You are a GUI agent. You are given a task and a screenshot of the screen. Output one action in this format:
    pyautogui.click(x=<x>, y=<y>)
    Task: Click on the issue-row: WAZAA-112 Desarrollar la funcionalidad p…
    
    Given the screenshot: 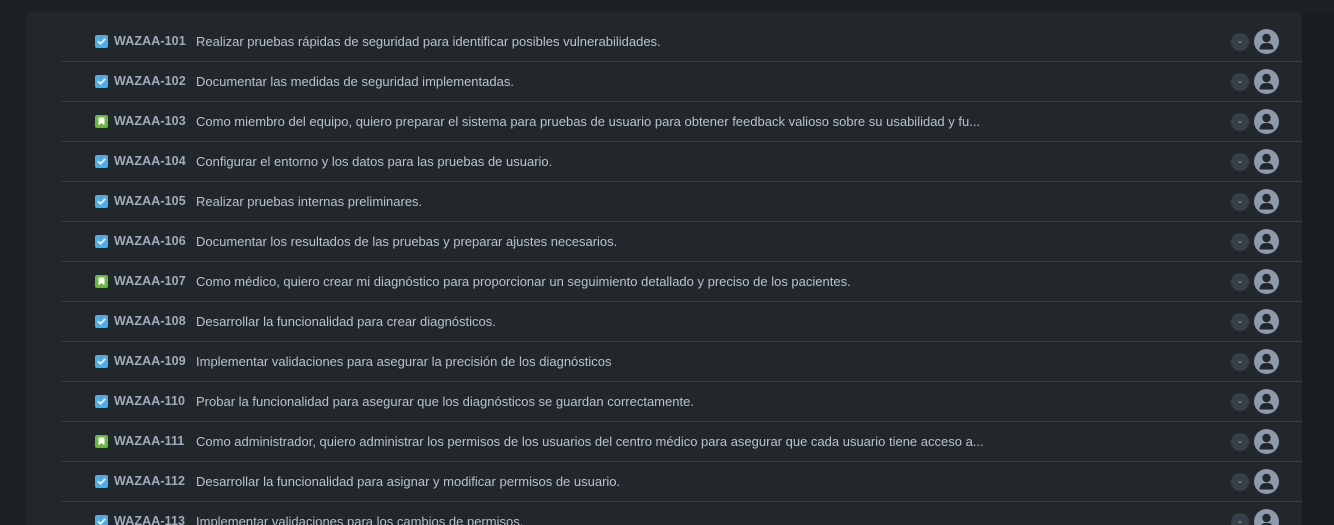 What is the action you would take?
    pyautogui.click(x=691, y=482)
    